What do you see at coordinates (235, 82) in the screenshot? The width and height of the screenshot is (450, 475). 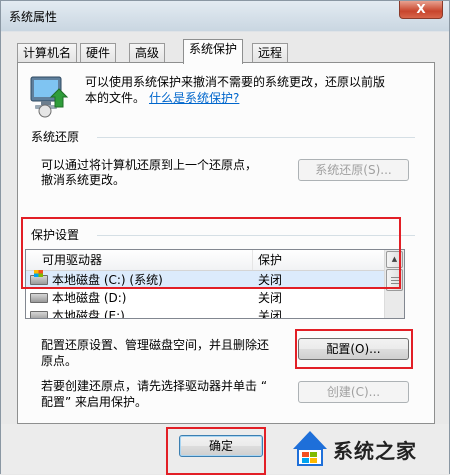 I see `intro-line-1: 可以使用系统保护来撤消不需要的系统更改，还原以前版` at bounding box center [235, 82].